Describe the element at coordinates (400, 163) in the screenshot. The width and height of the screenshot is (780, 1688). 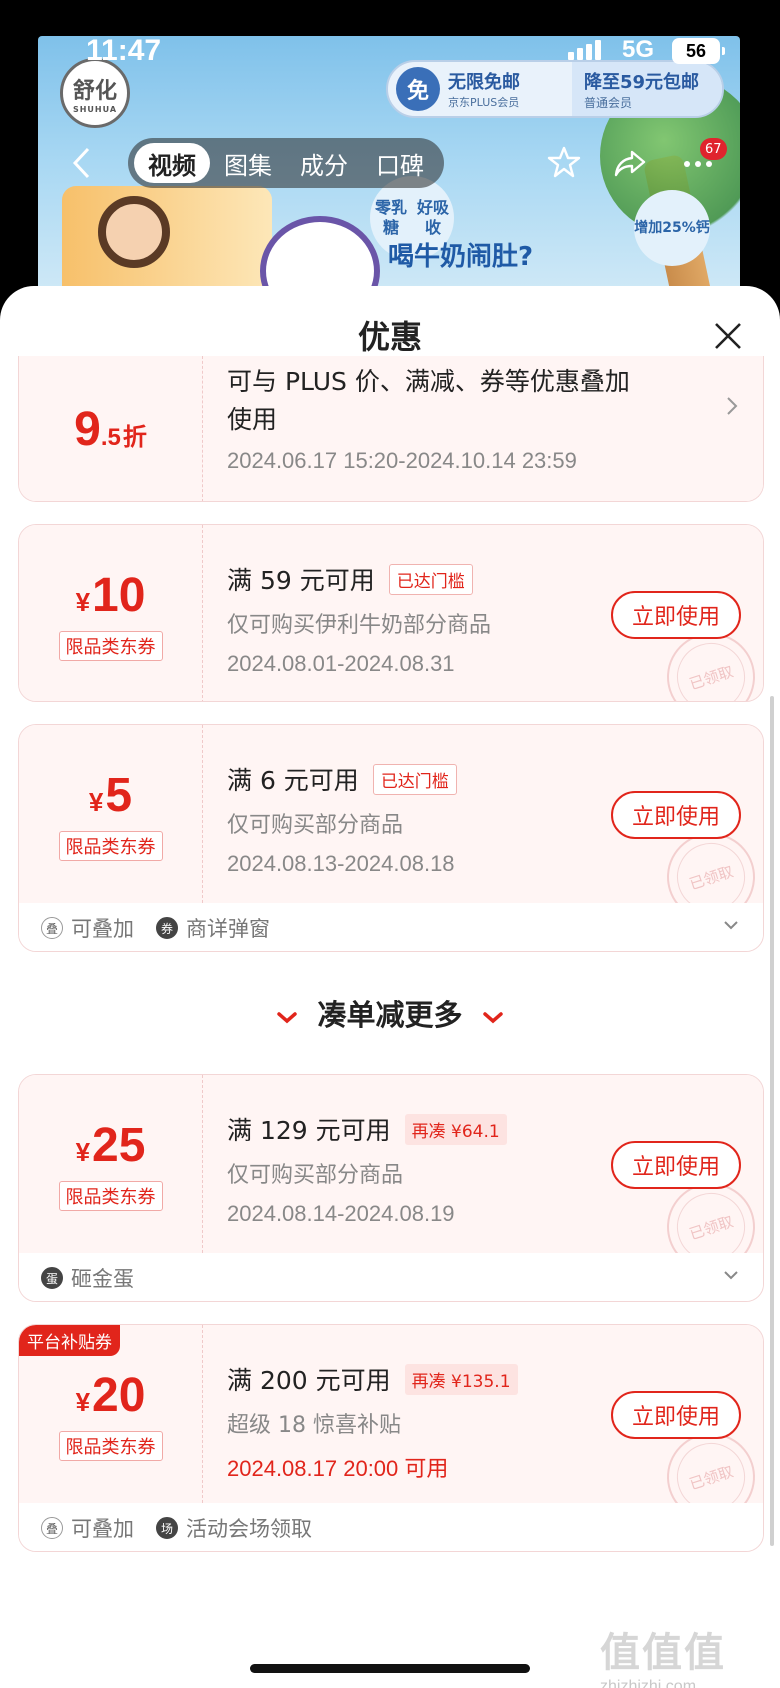
I see `tab-reviews: 口碑` at that location.